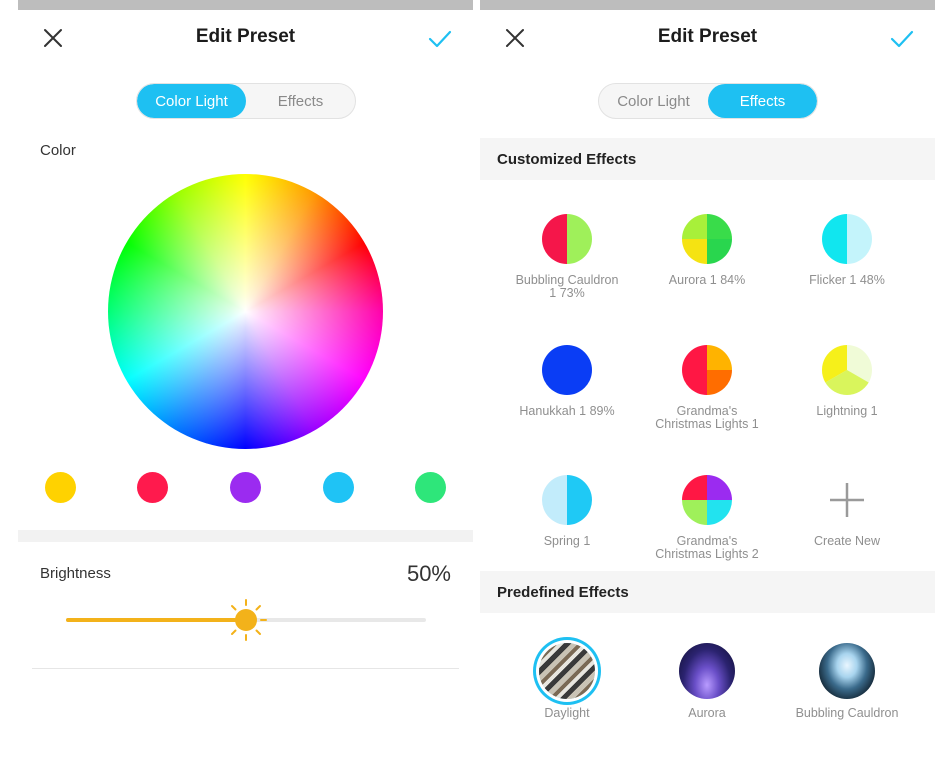 This screenshot has height=766, width=935. I want to click on quad-green-yellow-icon, so click(707, 239).